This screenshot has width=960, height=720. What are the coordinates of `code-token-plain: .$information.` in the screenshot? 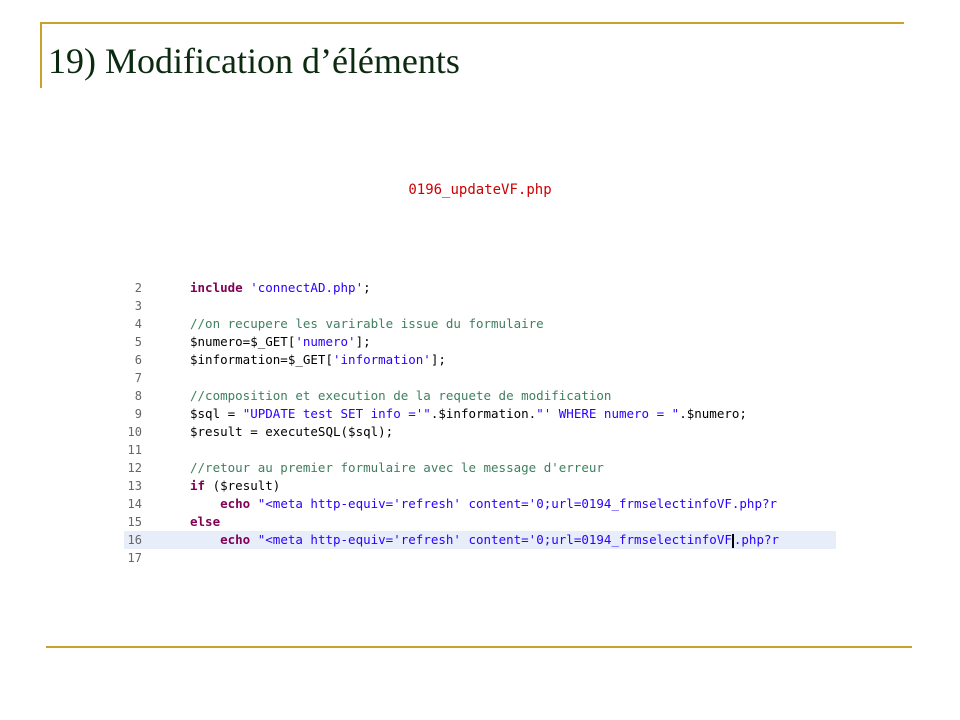 It's located at (483, 413).